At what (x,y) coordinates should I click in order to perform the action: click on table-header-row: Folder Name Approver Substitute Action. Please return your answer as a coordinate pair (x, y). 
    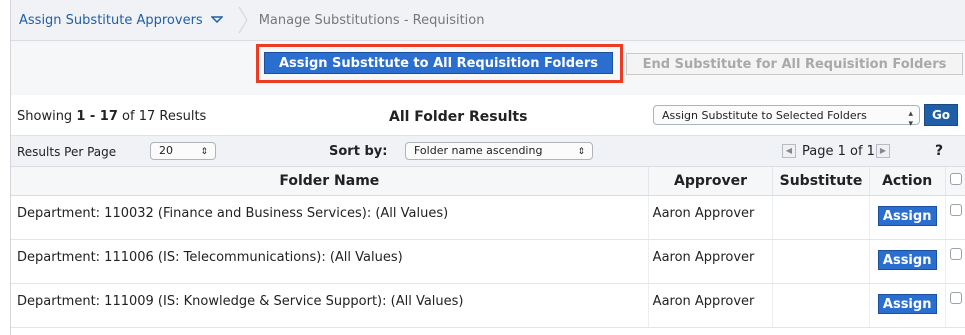
    Looking at the image, I should click on (488, 181).